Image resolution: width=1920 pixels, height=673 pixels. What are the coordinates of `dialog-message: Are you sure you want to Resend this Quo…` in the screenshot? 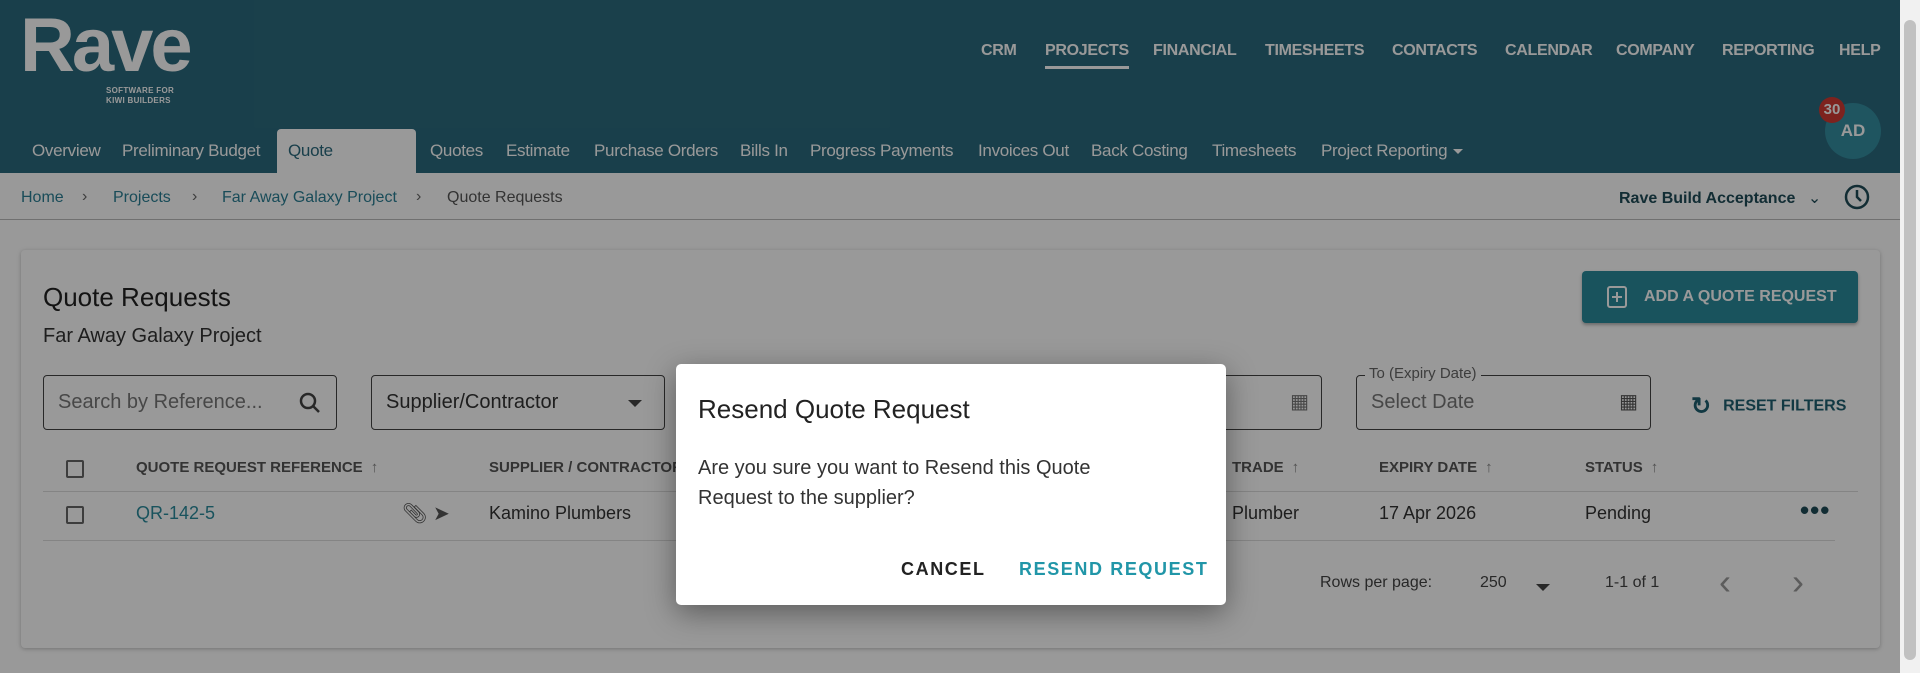 It's located at (894, 483).